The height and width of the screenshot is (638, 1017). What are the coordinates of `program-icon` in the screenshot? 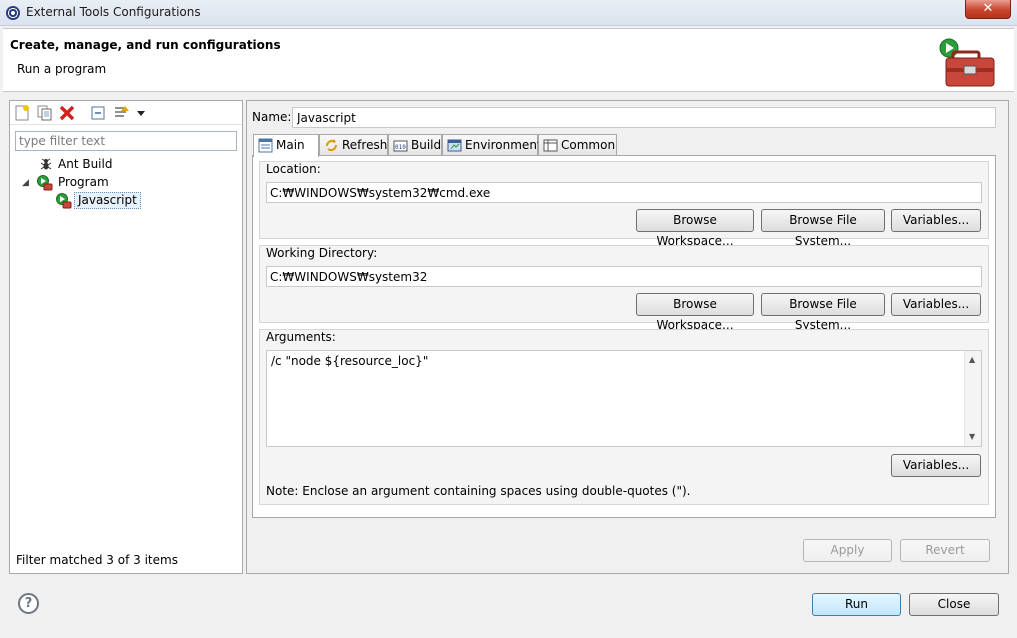 It's located at (45, 183).